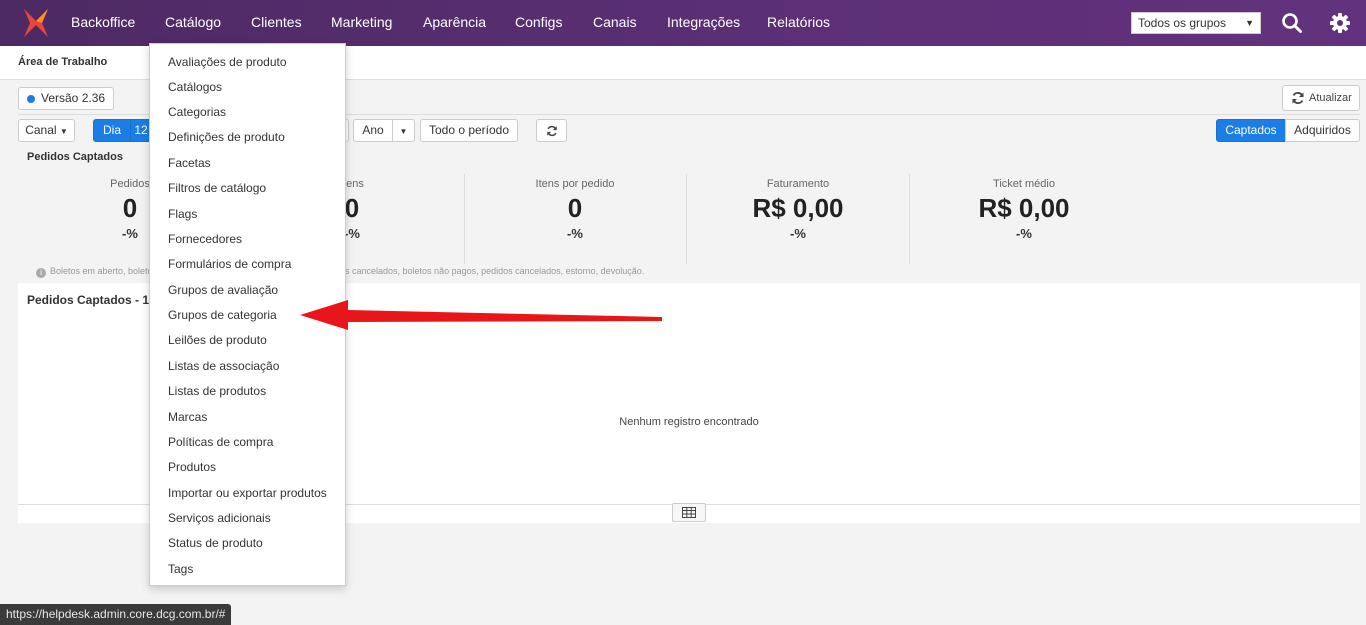  I want to click on info-note: i Boletos em aberto, boletos, so click(96, 272).